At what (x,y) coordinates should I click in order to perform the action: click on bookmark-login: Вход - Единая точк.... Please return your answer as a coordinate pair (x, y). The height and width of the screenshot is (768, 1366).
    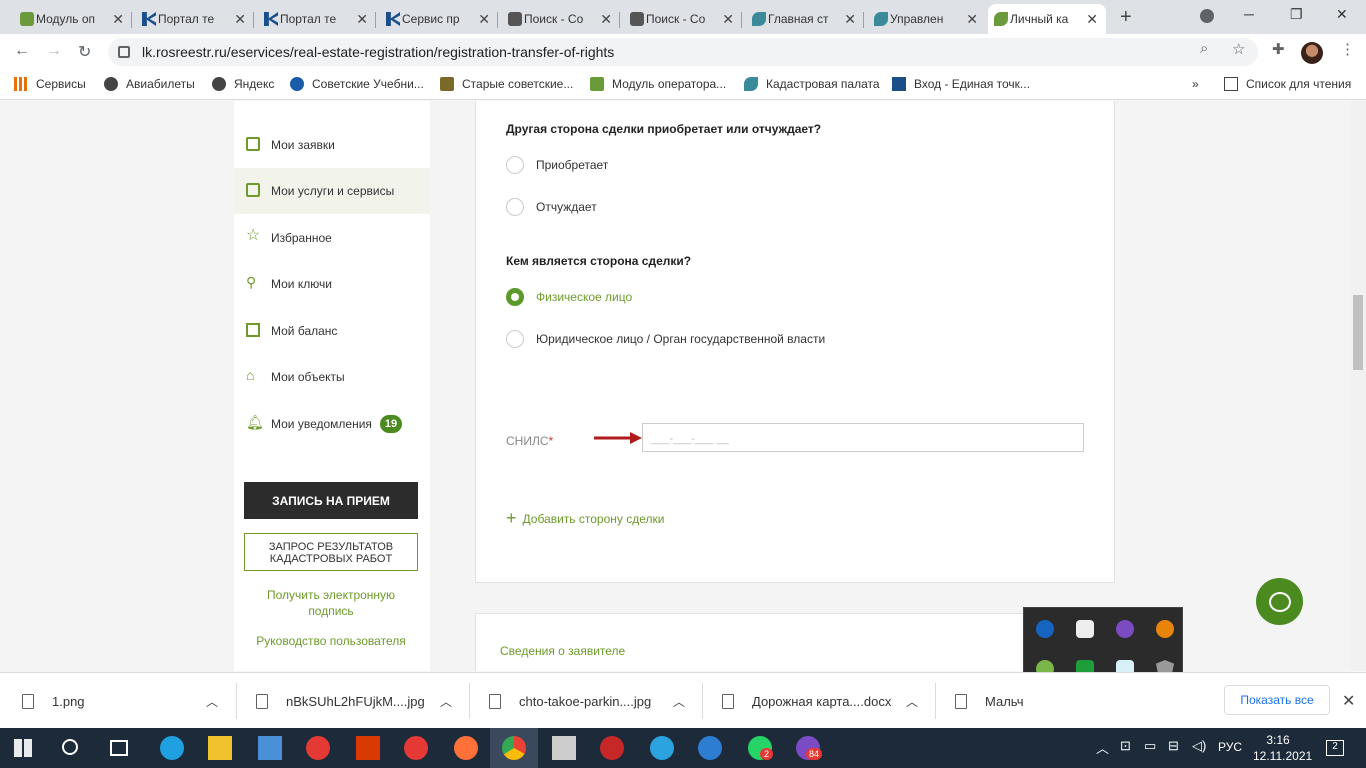
    Looking at the image, I should click on (961, 84).